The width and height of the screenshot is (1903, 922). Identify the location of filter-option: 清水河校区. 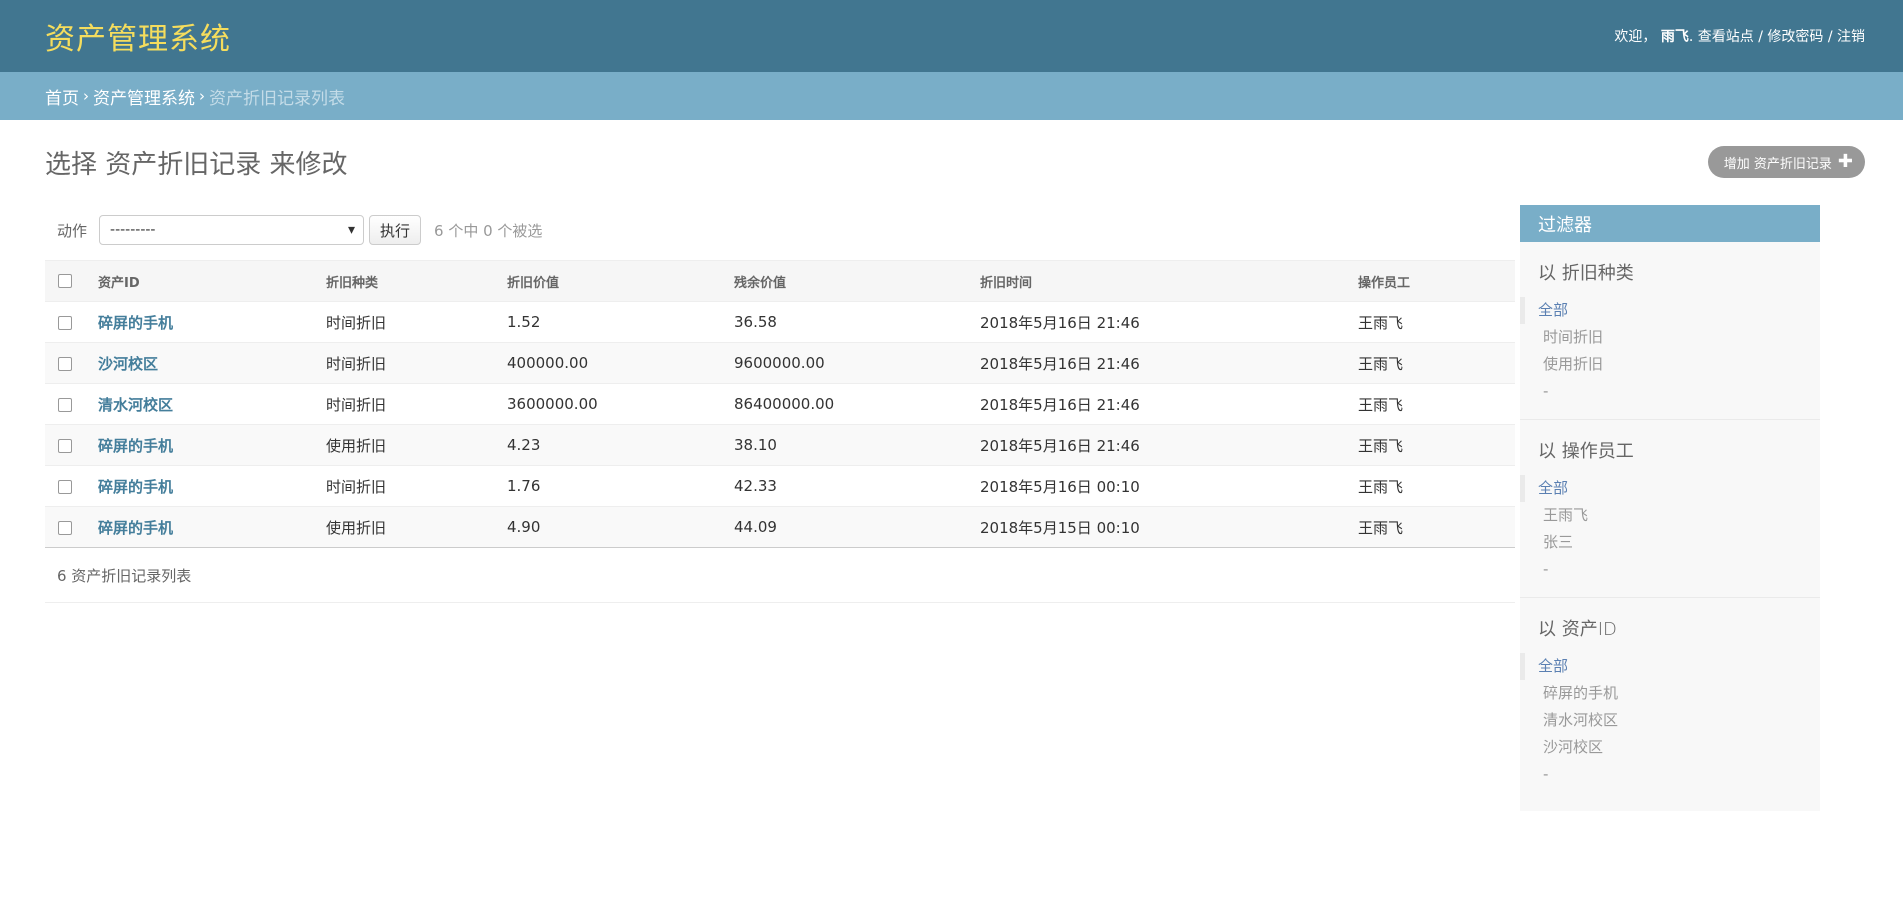
(1670, 720).